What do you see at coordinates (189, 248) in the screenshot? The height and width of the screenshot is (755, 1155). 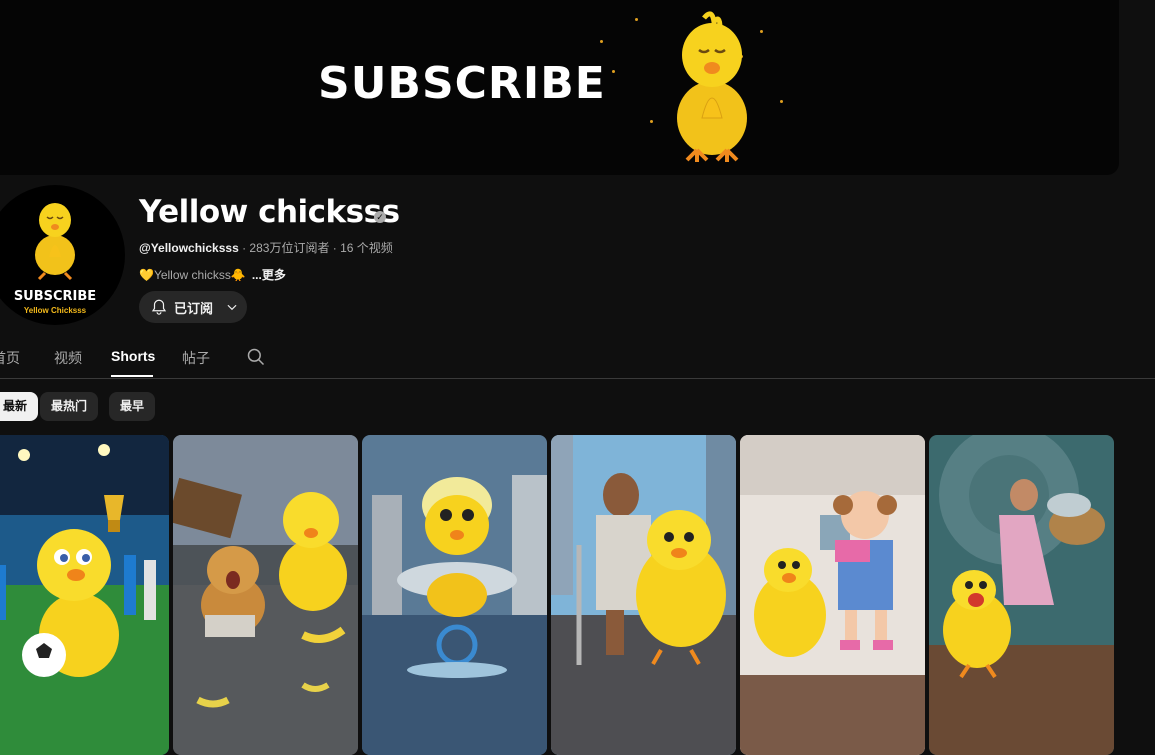 I see `channel-handle: @Yellowchicksss` at bounding box center [189, 248].